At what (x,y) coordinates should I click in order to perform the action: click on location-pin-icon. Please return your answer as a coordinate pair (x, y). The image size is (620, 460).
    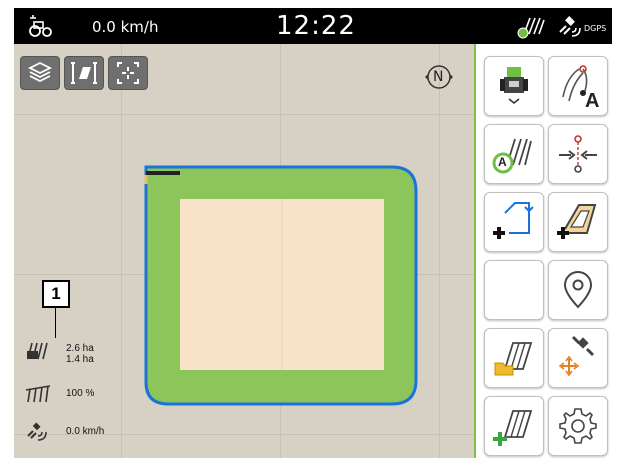
    Looking at the image, I should click on (578, 290).